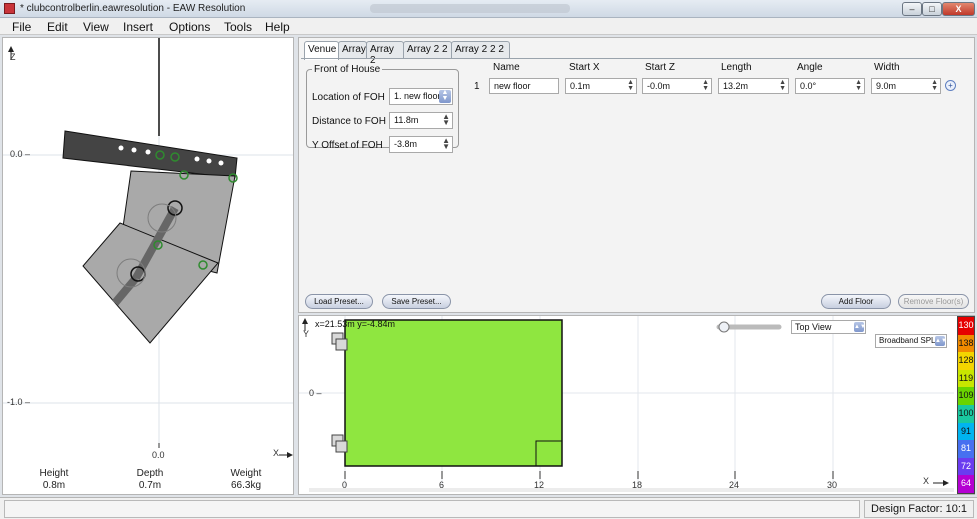 The image size is (977, 519). I want to click on close-button: X, so click(958, 9).